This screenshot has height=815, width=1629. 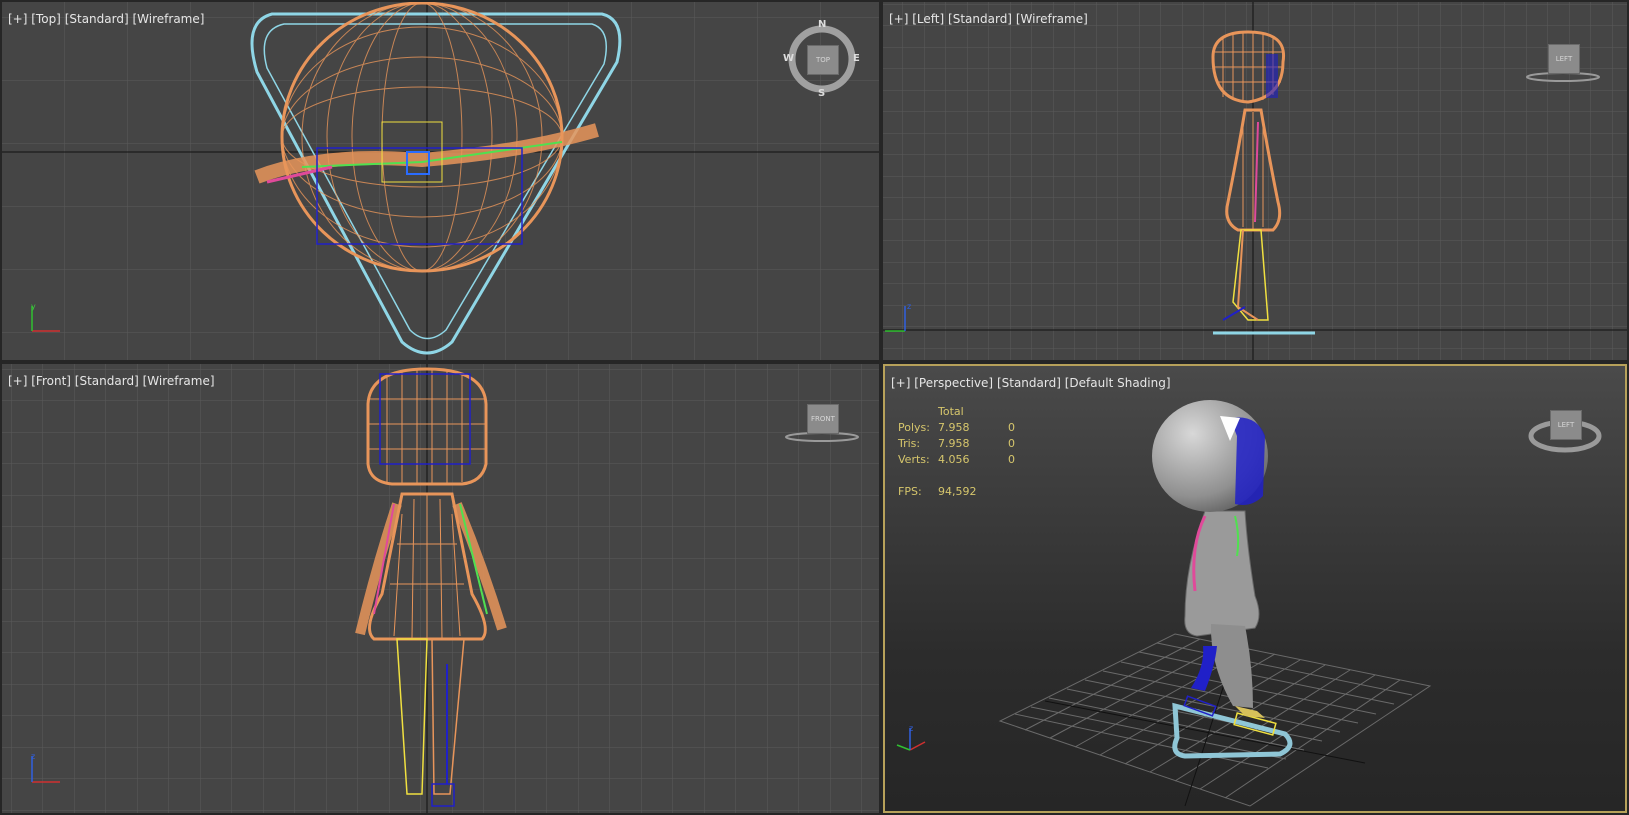 What do you see at coordinates (953, 383) in the screenshot?
I see `viewport-pov-label: [Perspective]` at bounding box center [953, 383].